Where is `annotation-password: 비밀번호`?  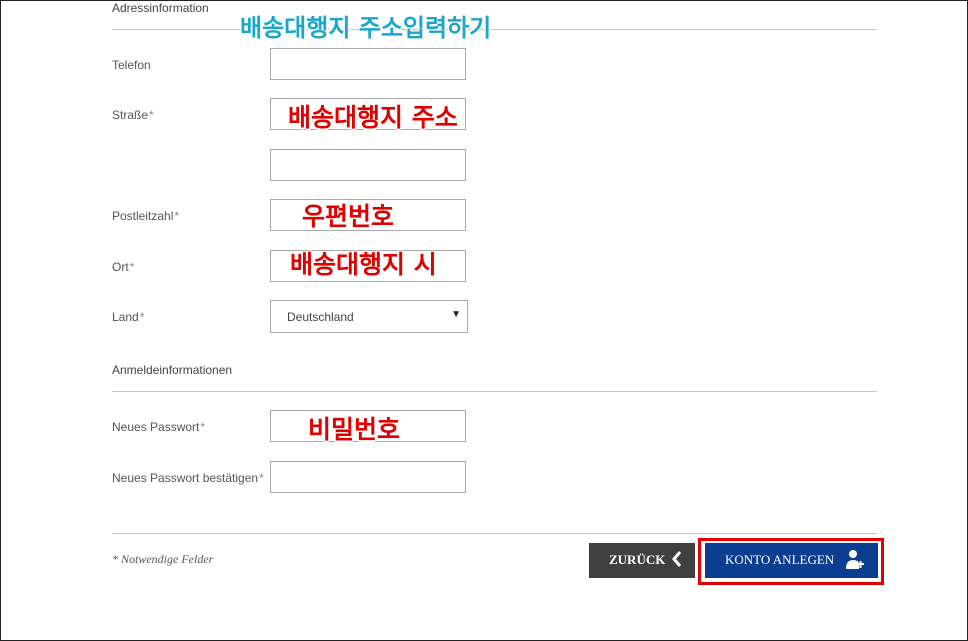 annotation-password: 비밀번호 is located at coordinates (354, 429).